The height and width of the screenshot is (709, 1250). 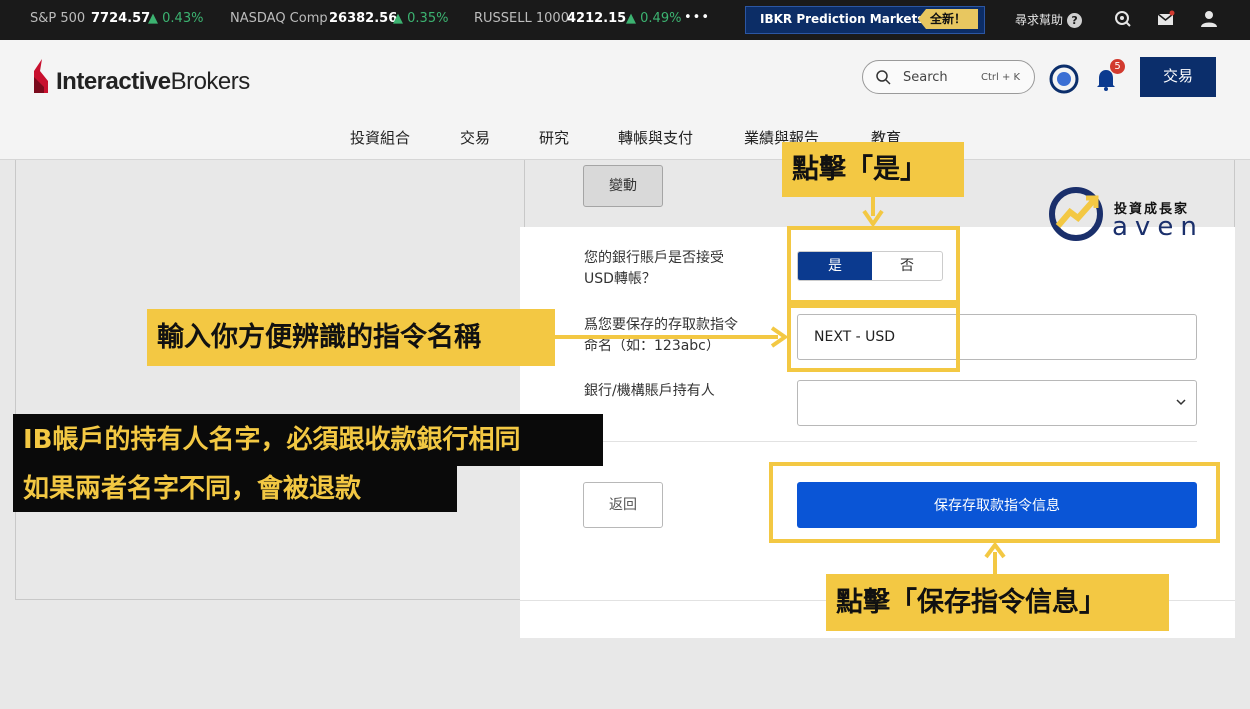 I want to click on arrow-down-to-yes, so click(x=873, y=212).